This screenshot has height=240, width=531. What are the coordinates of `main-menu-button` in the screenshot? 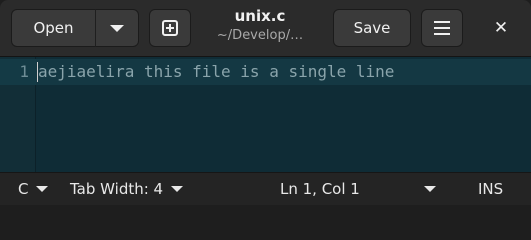 It's located at (442, 28).